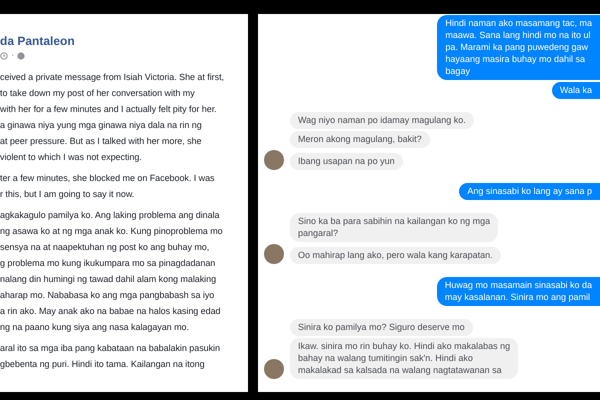  I want to click on post-text-line: at peer pressure. But as I talked with her more, she, so click(101, 141).